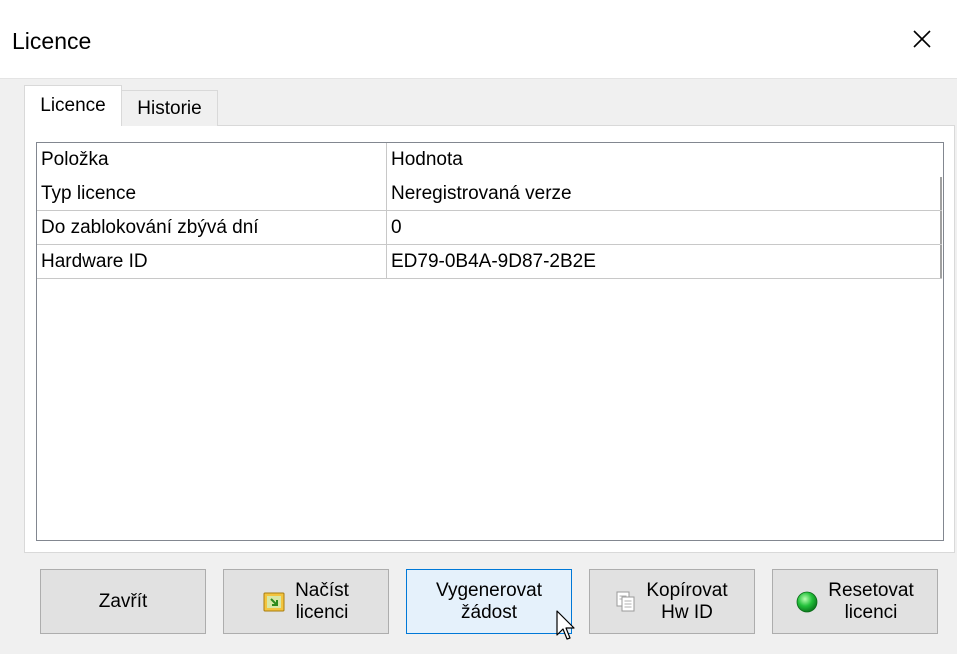 The width and height of the screenshot is (957, 654). I want to click on tab-licence: Licence, so click(73, 105).